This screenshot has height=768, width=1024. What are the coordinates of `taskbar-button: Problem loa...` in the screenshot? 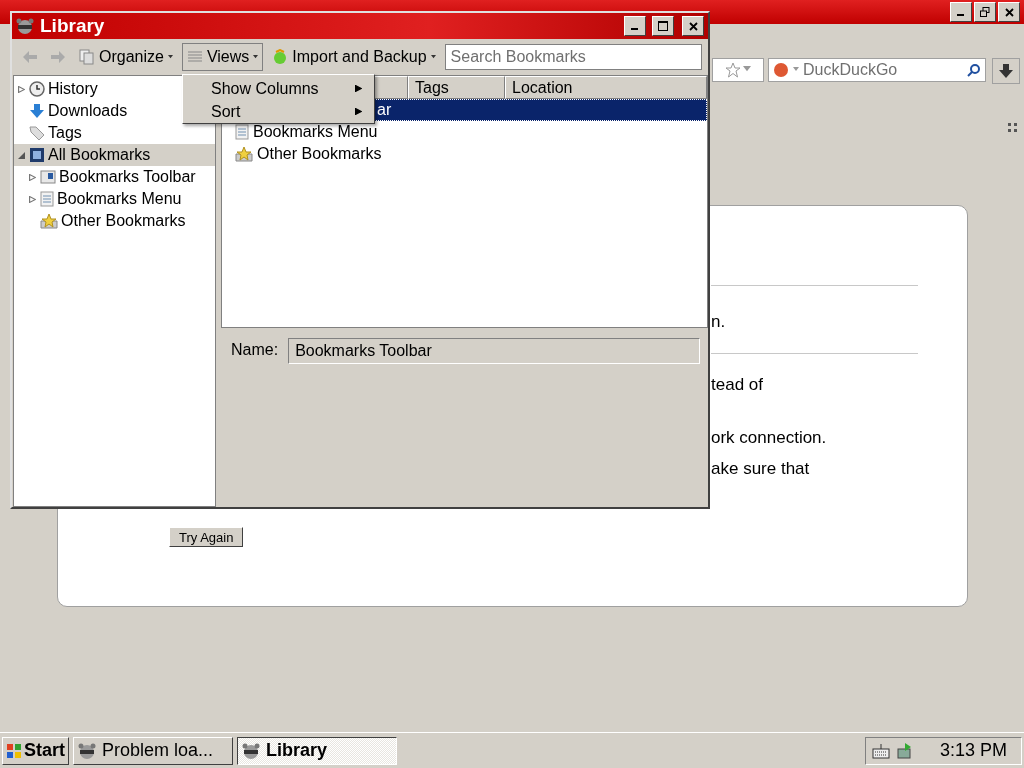 It's located at (153, 750).